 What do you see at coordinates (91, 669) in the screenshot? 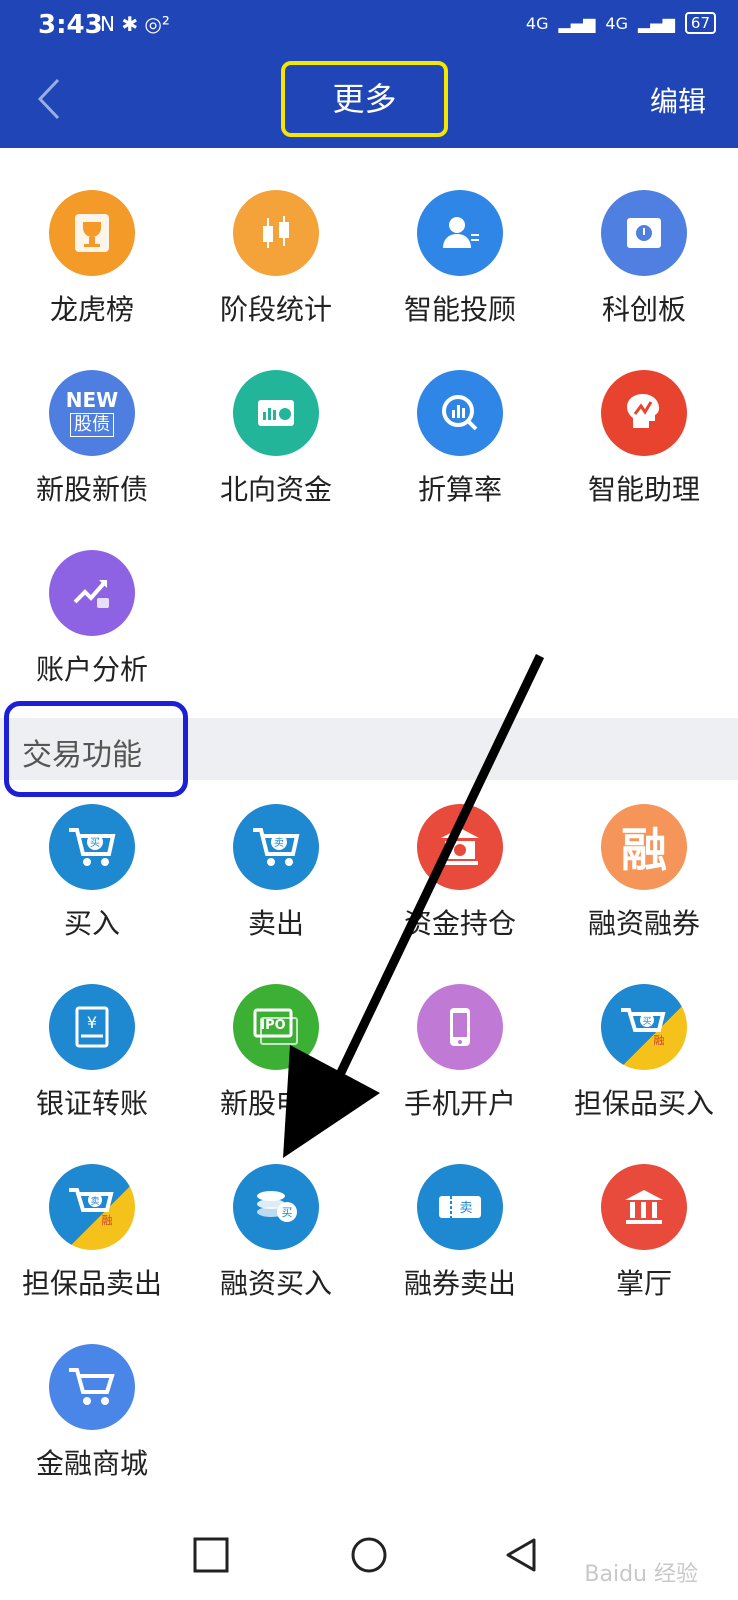
I see `grid-item-label: 账户分析` at bounding box center [91, 669].